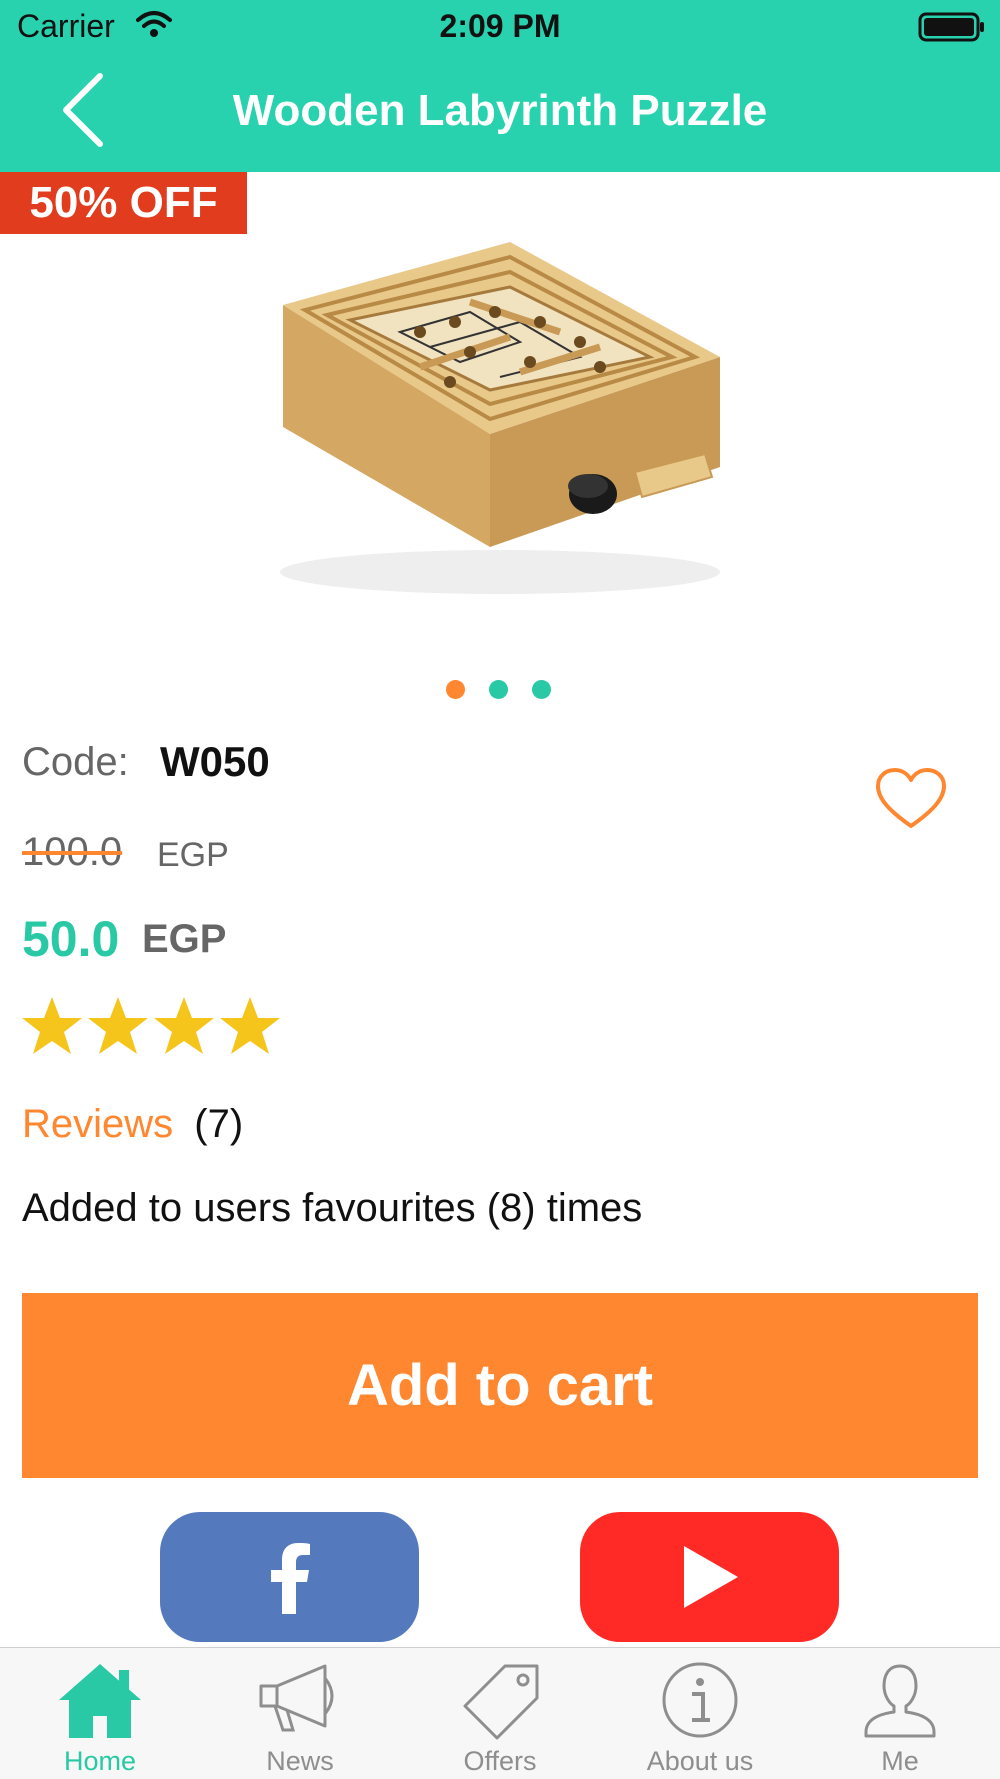  I want to click on facebook-button, so click(289, 1577).